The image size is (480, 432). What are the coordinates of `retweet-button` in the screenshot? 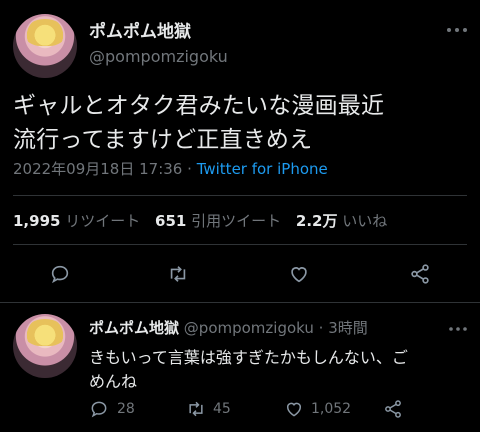 It's located at (178, 274).